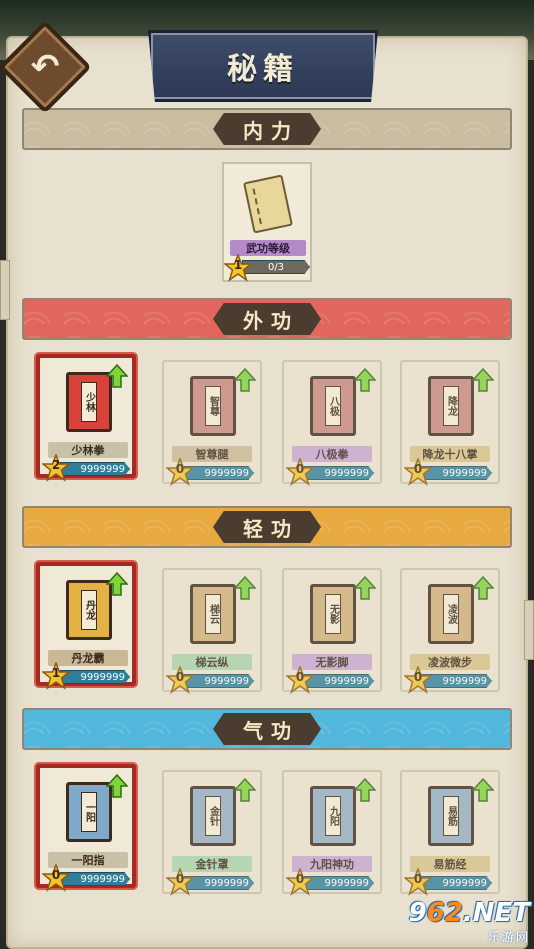  I want to click on back-arrow-icon: ↶, so click(45, 67).